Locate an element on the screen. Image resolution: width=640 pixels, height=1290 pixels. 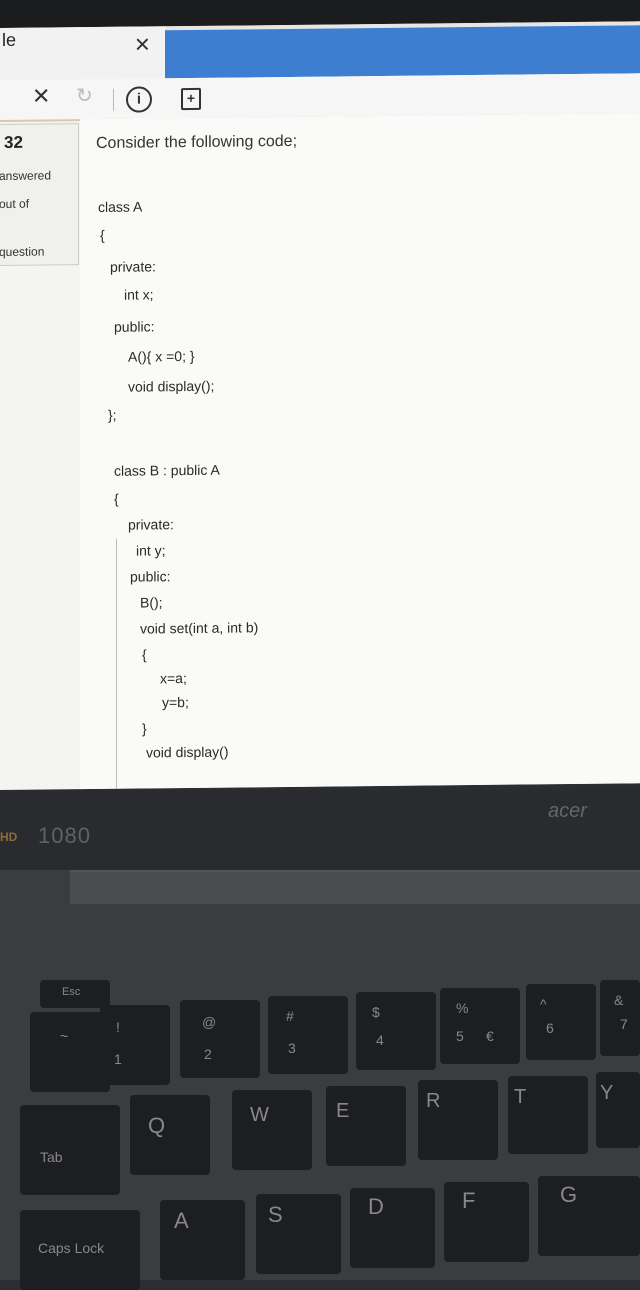
code-line: void display() is located at coordinates (187, 752).